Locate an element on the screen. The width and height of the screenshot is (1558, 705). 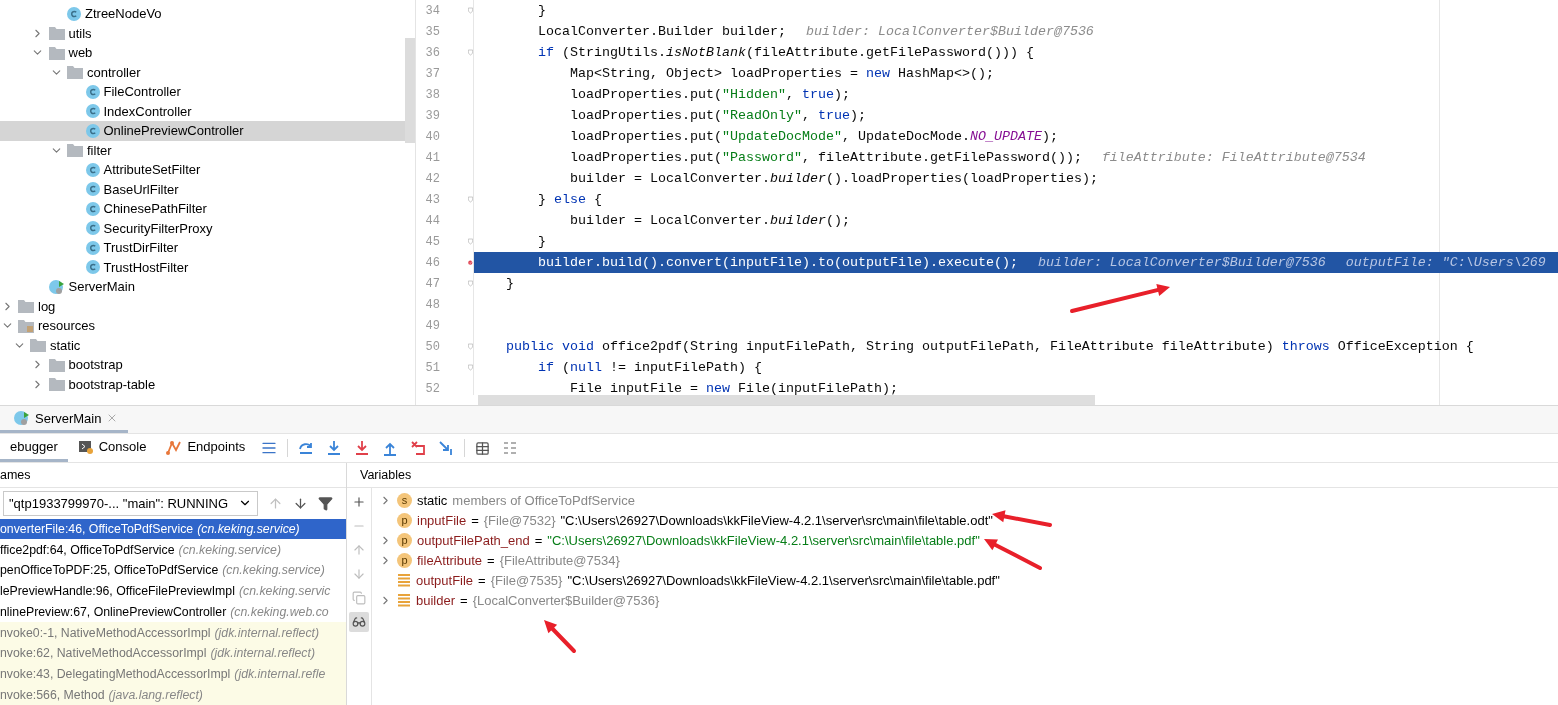
stack-frame: nvoke:43, DelegatingMethodAccessorImpl (jdk.internal.refle is located at coordinates (173, 674).